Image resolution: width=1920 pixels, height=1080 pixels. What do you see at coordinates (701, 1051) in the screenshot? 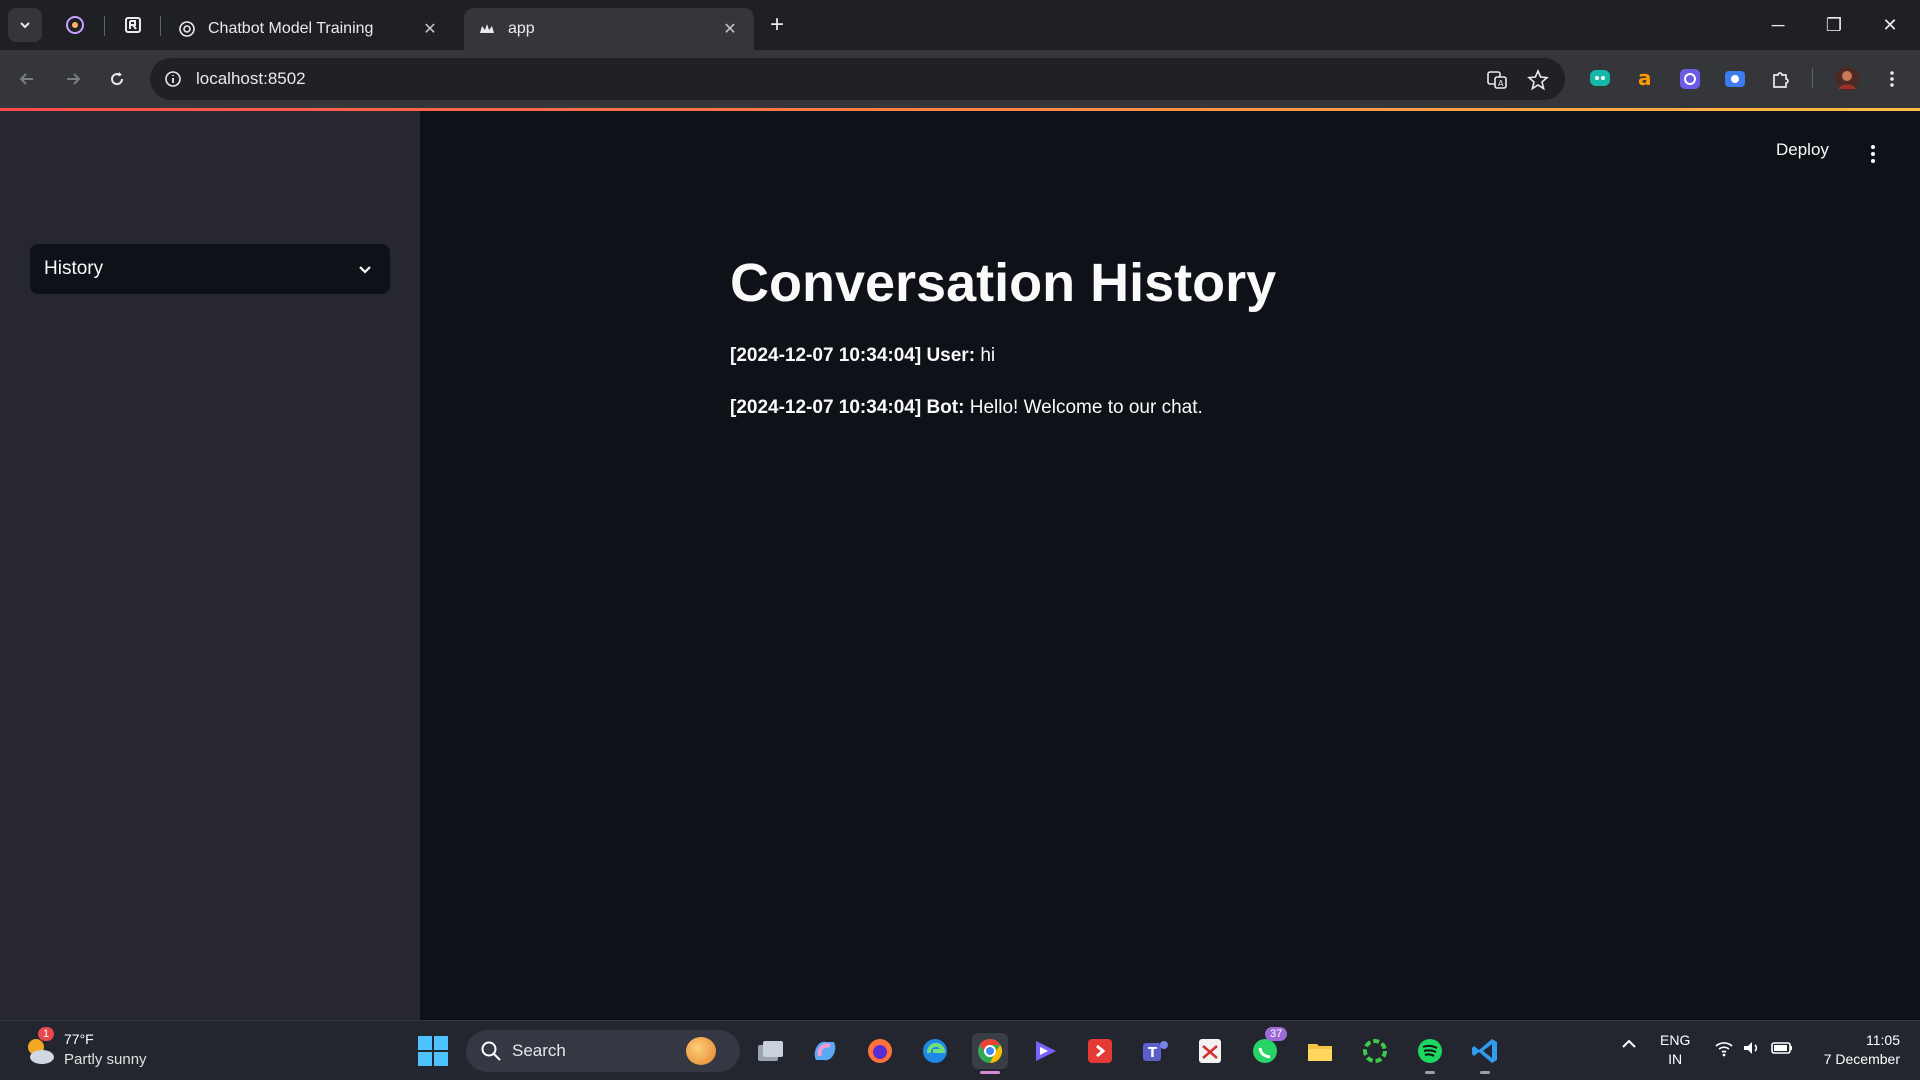
I see `search-highlight-icon` at bounding box center [701, 1051].